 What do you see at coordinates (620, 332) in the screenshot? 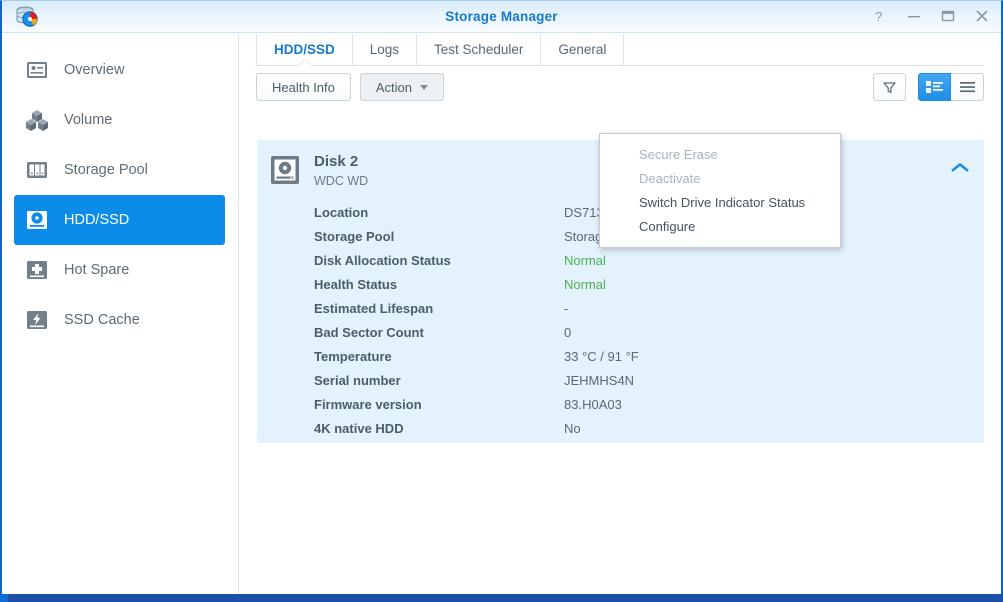
I see `detail-row: Bad Sector Count 0` at bounding box center [620, 332].